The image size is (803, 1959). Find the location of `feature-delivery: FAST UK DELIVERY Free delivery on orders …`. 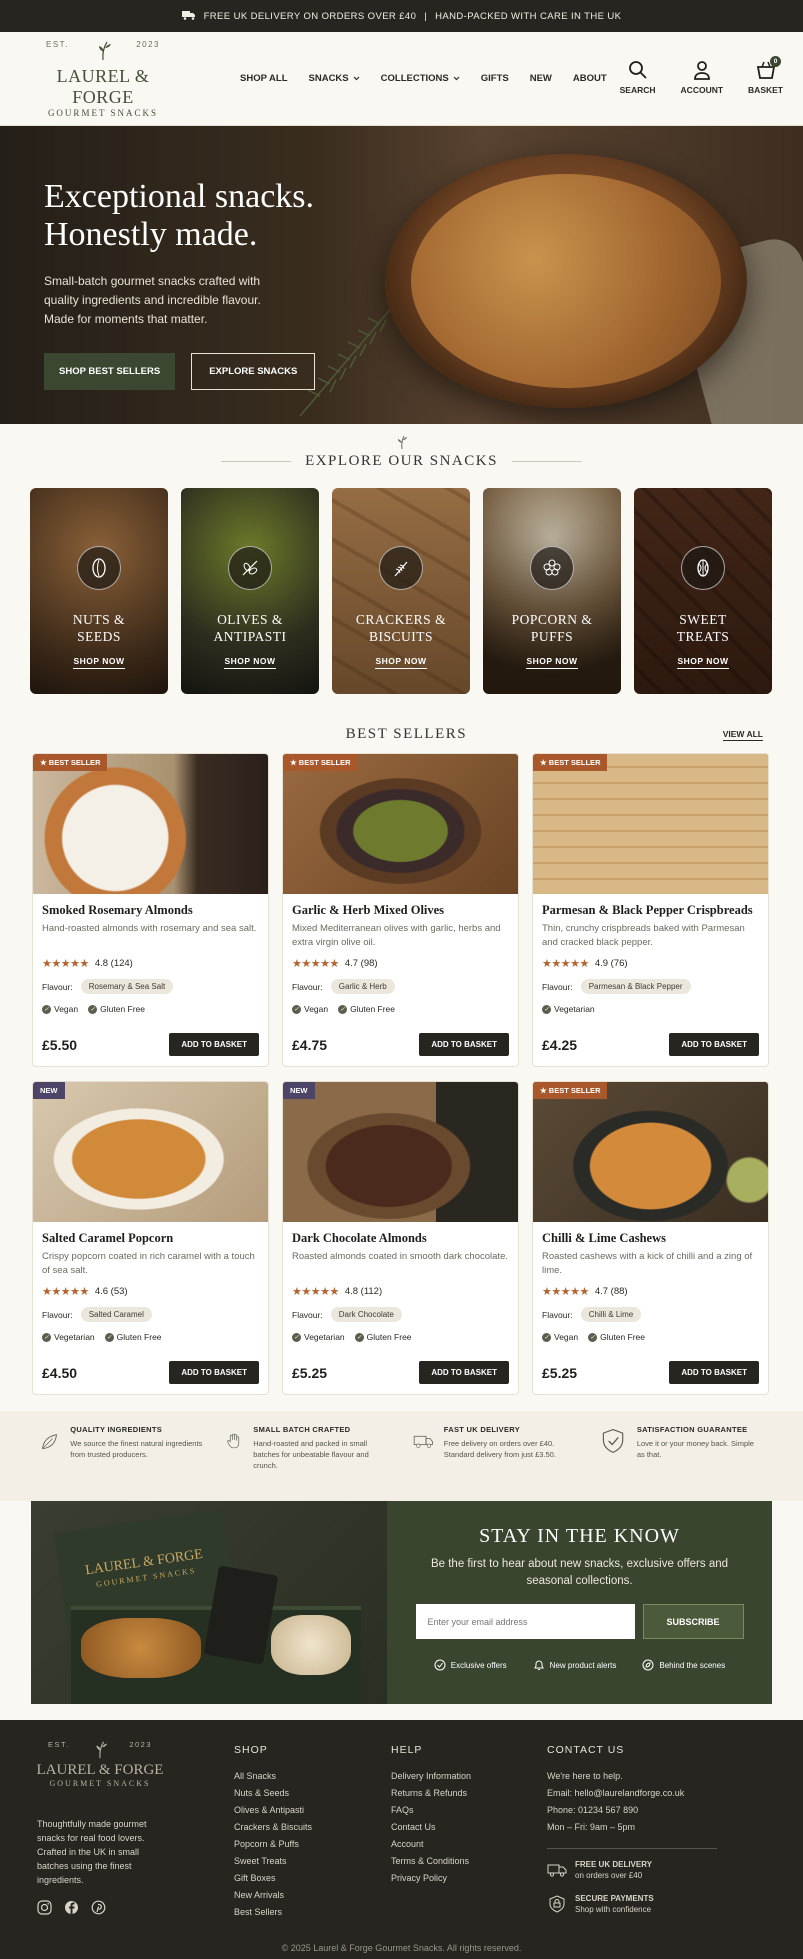

feature-delivery: FAST UK DELIVERY Free delivery on orders … is located at coordinates (495, 1463).